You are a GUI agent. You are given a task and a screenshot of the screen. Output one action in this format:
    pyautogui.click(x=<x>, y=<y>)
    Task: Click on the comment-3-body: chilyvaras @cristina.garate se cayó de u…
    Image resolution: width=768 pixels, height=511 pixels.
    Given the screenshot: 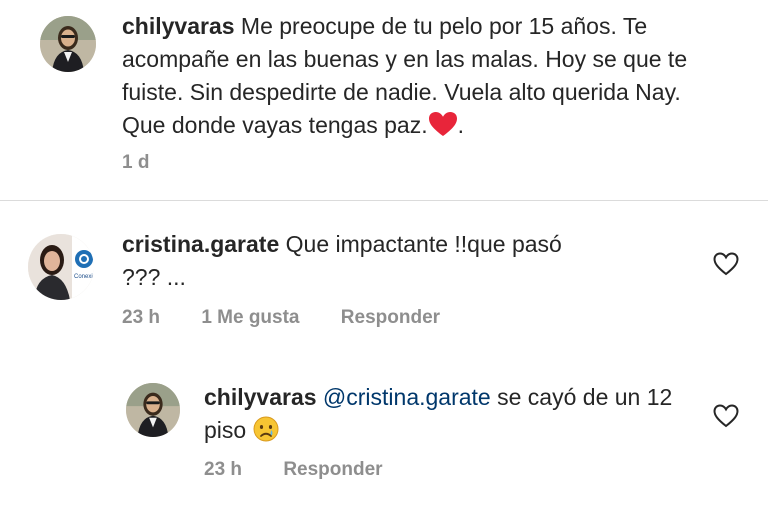 What is the action you would take?
    pyautogui.click(x=439, y=416)
    